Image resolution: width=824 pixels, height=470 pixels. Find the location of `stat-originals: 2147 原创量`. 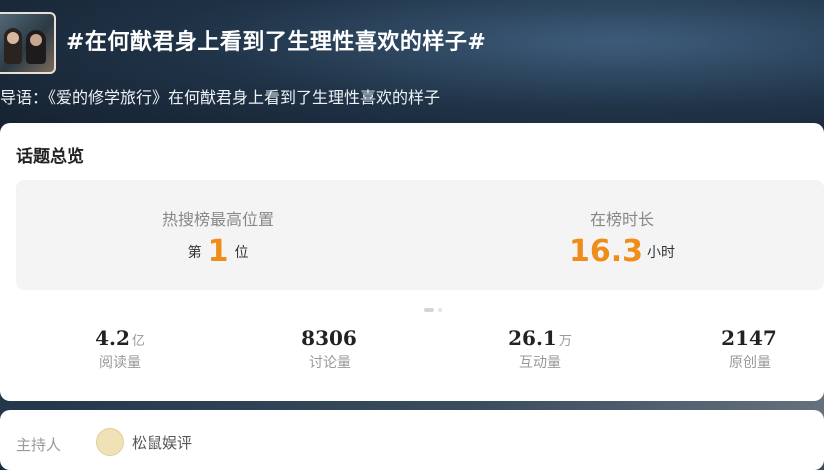

stat-originals: 2147 原创量 is located at coordinates (750, 349).